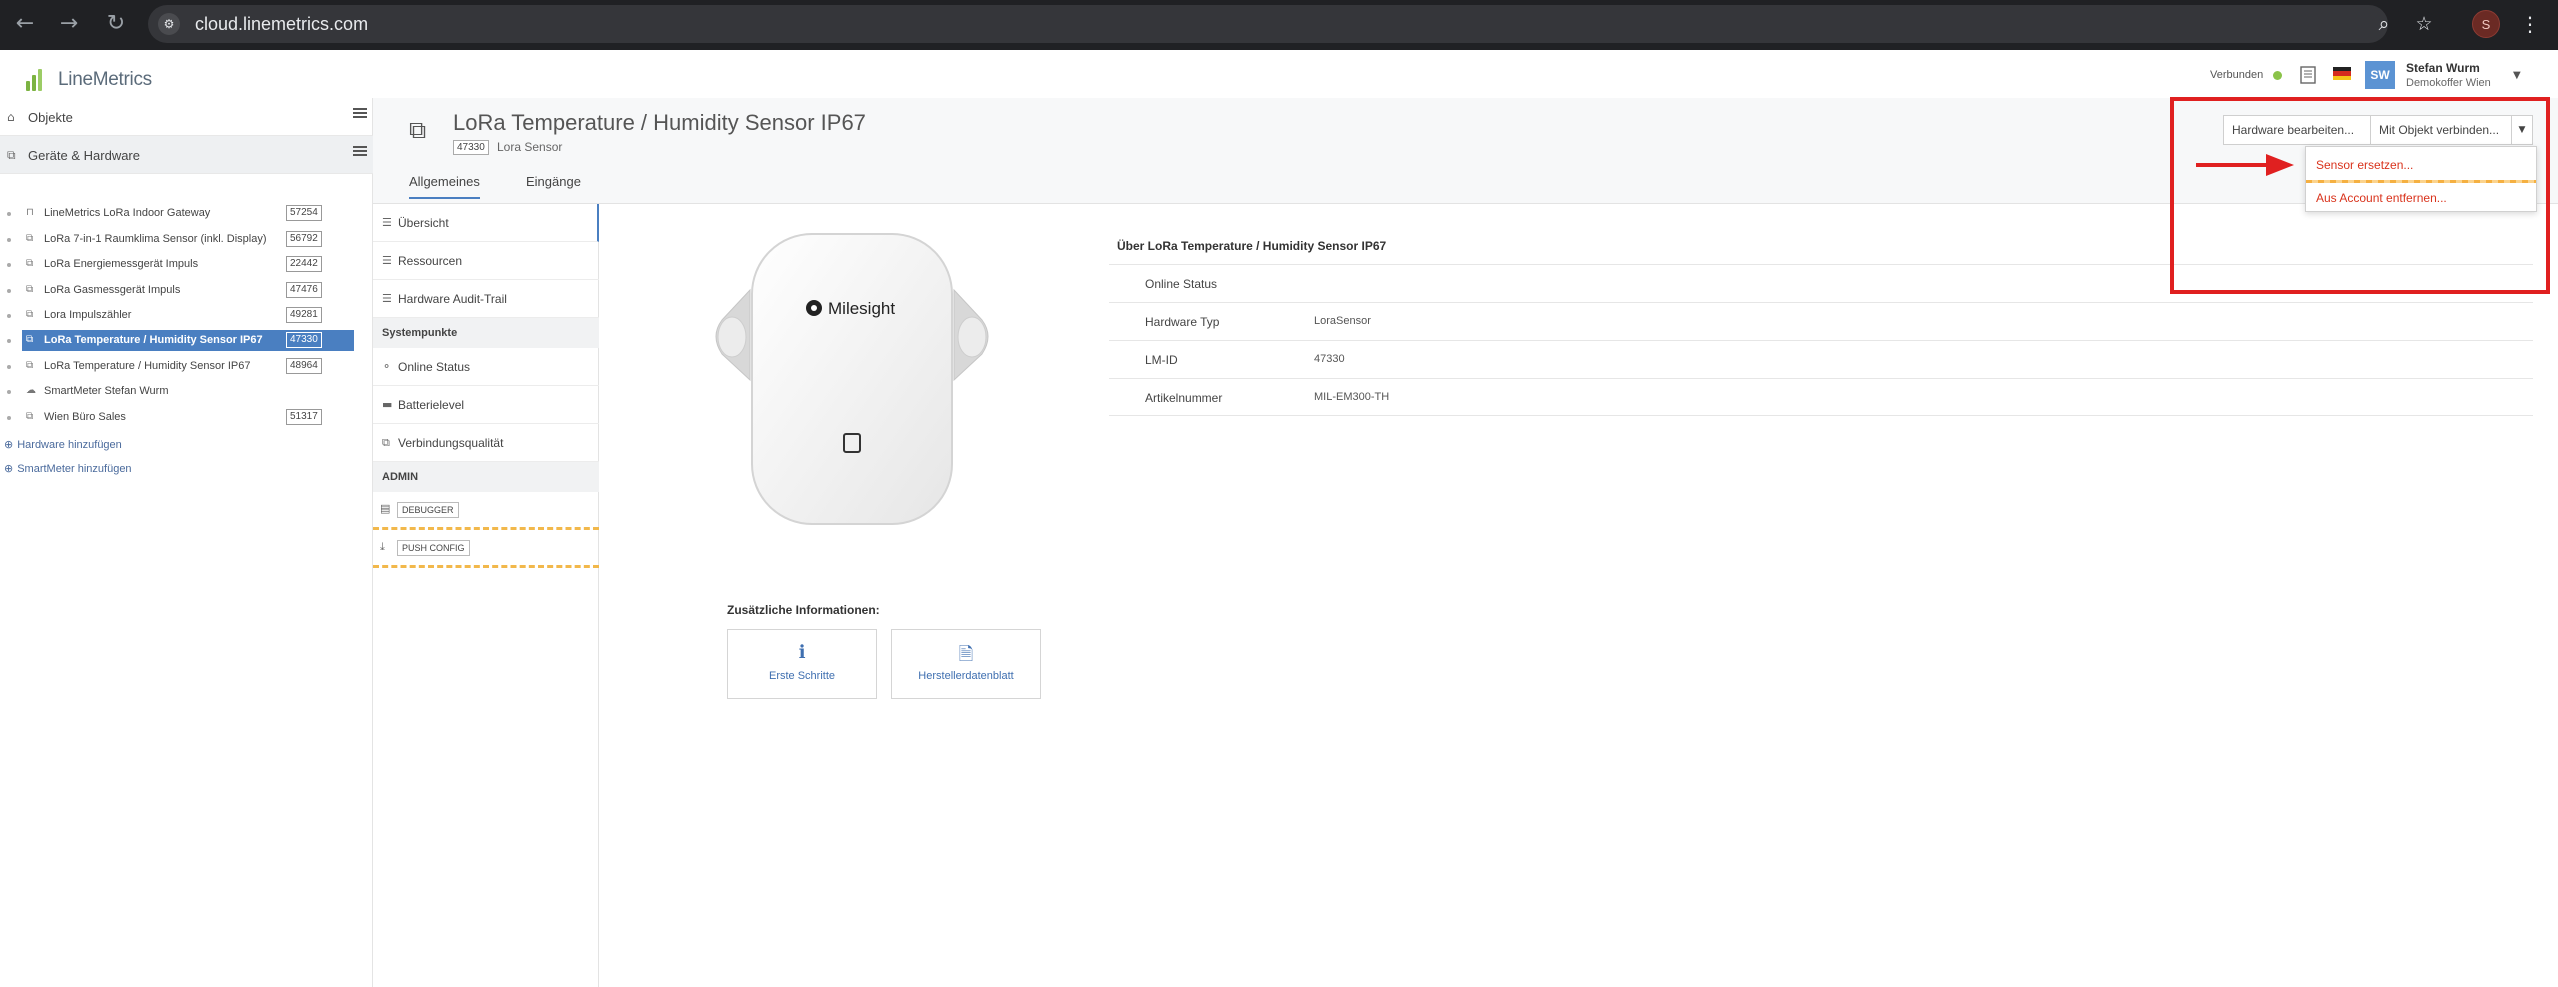  I want to click on user-avatar: SW, so click(2380, 75).